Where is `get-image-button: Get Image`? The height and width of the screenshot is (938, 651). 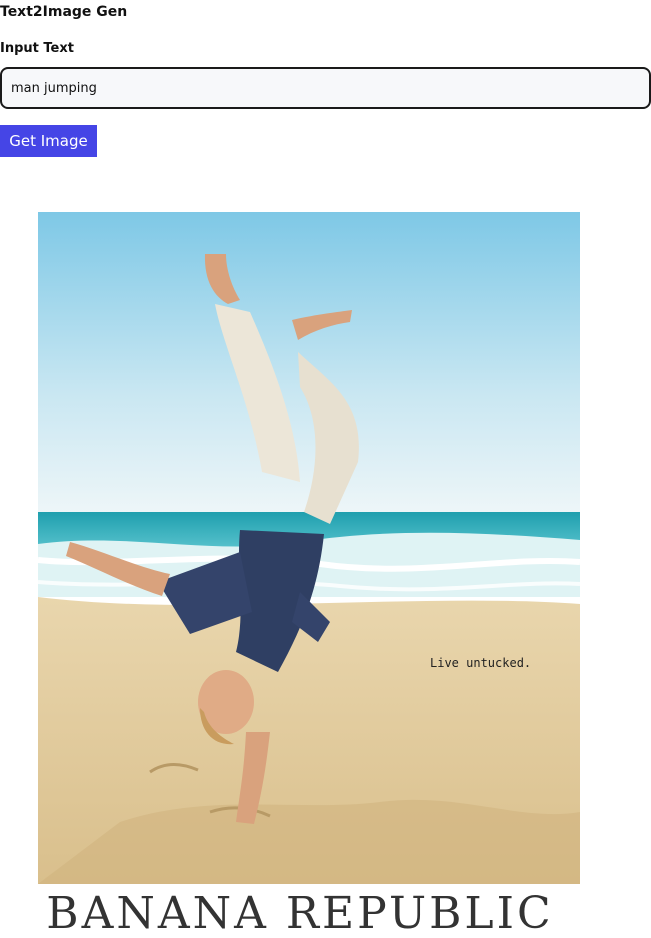
get-image-button: Get Image is located at coordinates (48, 141).